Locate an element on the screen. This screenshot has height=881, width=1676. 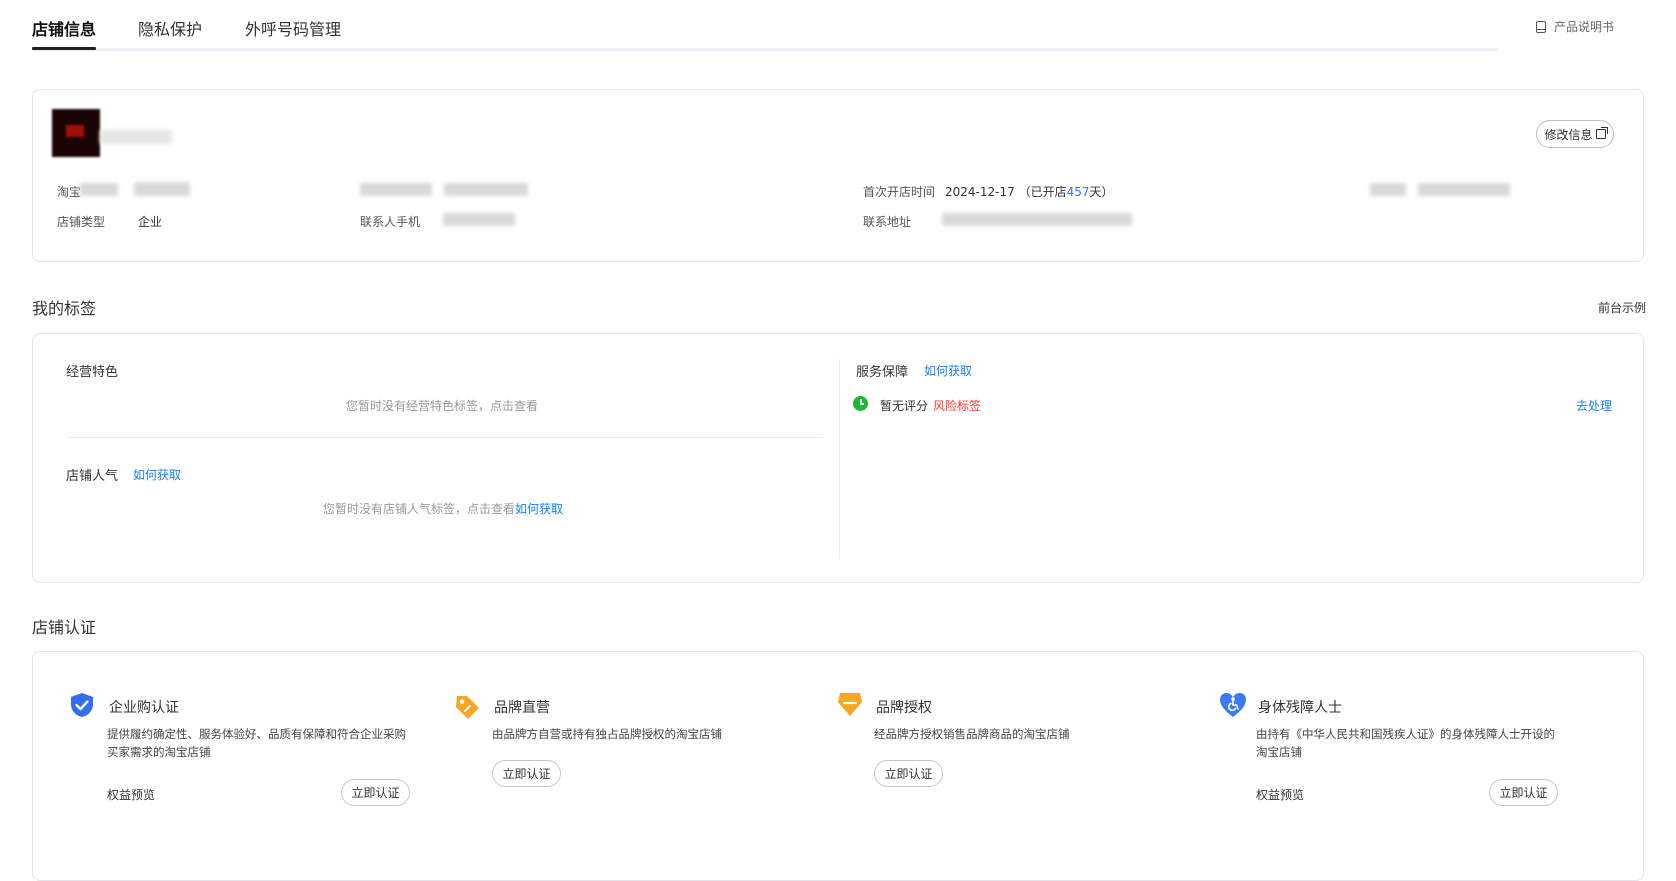
accessibility-heart-icon is located at coordinates (1233, 705).